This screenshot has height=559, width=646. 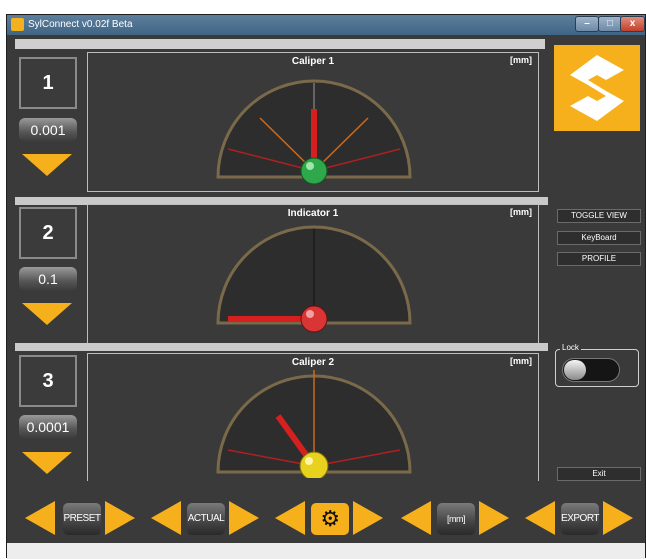 What do you see at coordinates (540, 518) in the screenshot?
I see `export-left-arrow` at bounding box center [540, 518].